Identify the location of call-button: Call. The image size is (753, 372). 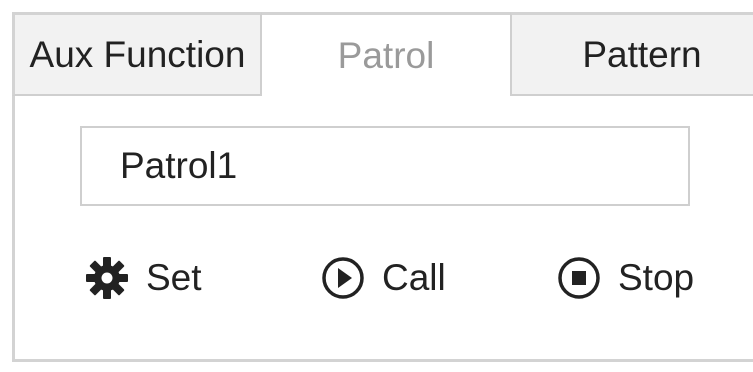
(383, 278).